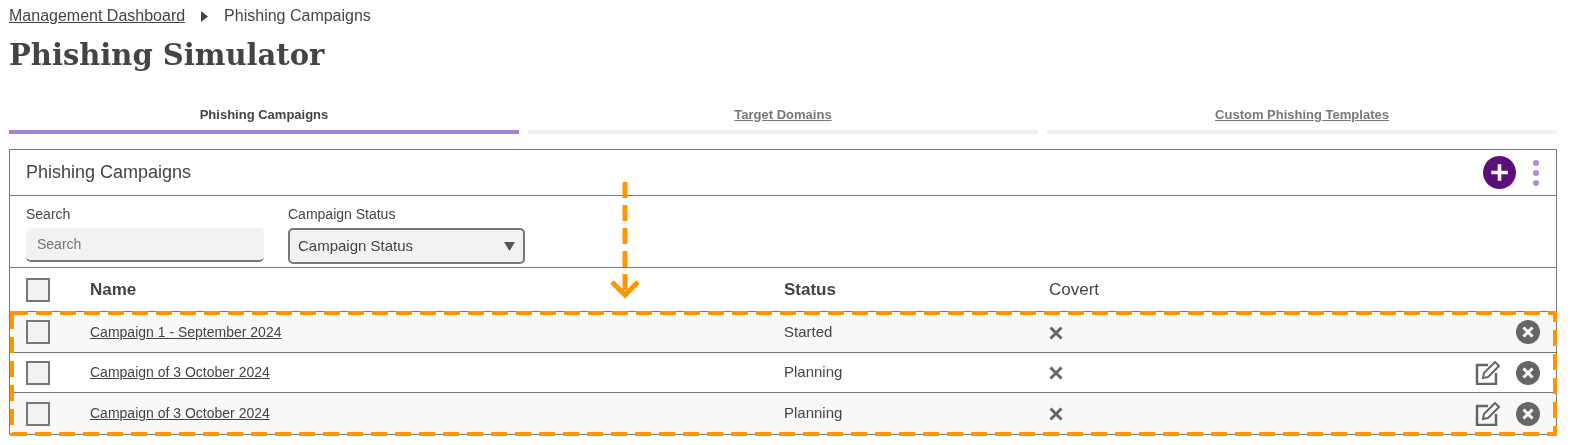 This screenshot has height=445, width=1585. Describe the element at coordinates (97, 16) in the screenshot. I see `breadcrumb-link: Management Dashboard` at that location.